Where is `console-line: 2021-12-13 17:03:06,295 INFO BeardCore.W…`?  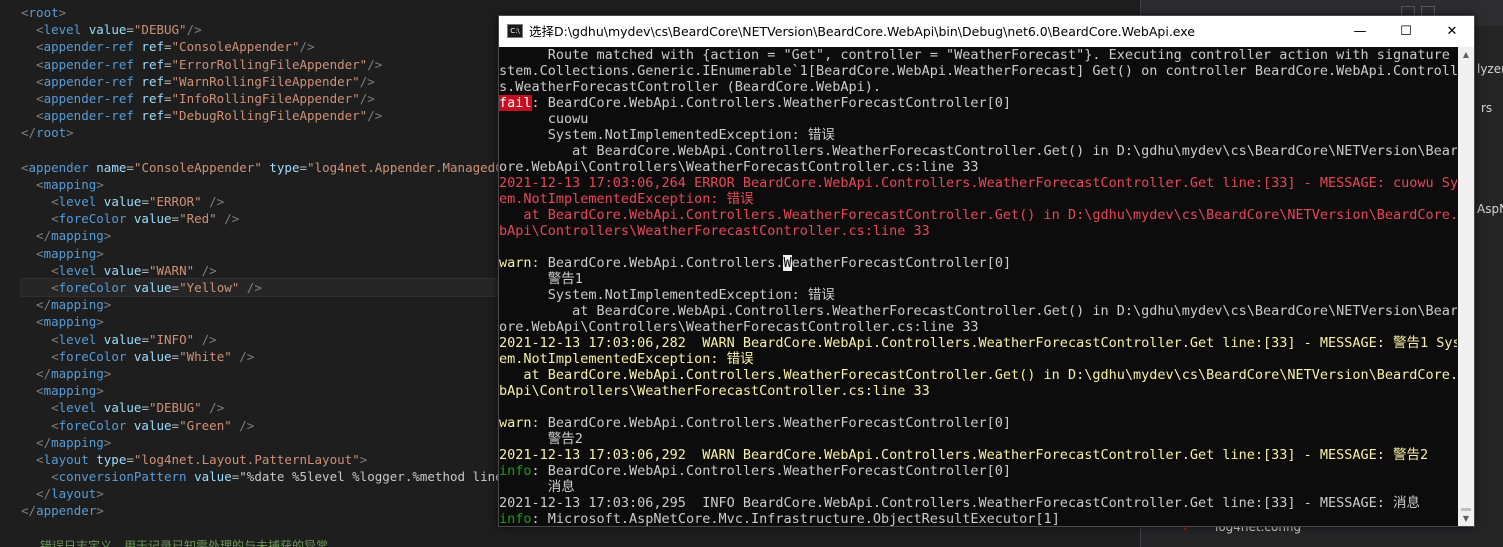 console-line: 2021-12-13 17:03:06,295 INFO BeardCore.W… is located at coordinates (978, 503).